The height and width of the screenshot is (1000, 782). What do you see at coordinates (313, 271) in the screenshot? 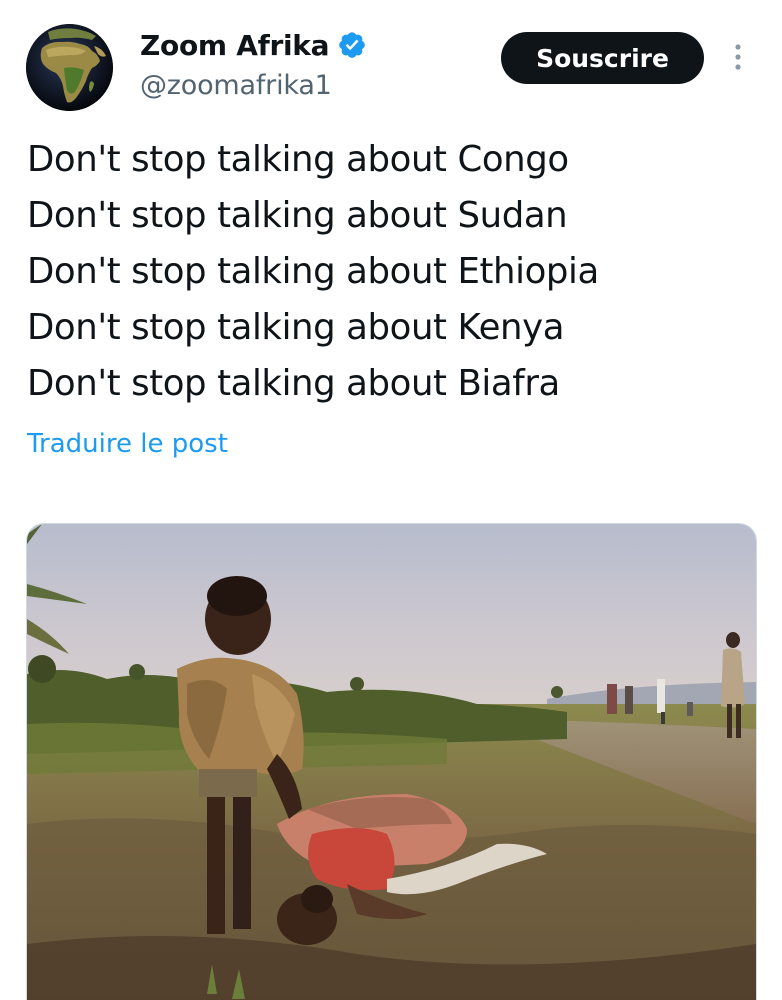
I see `post-line: Don't stop talking about Ethiopia` at bounding box center [313, 271].